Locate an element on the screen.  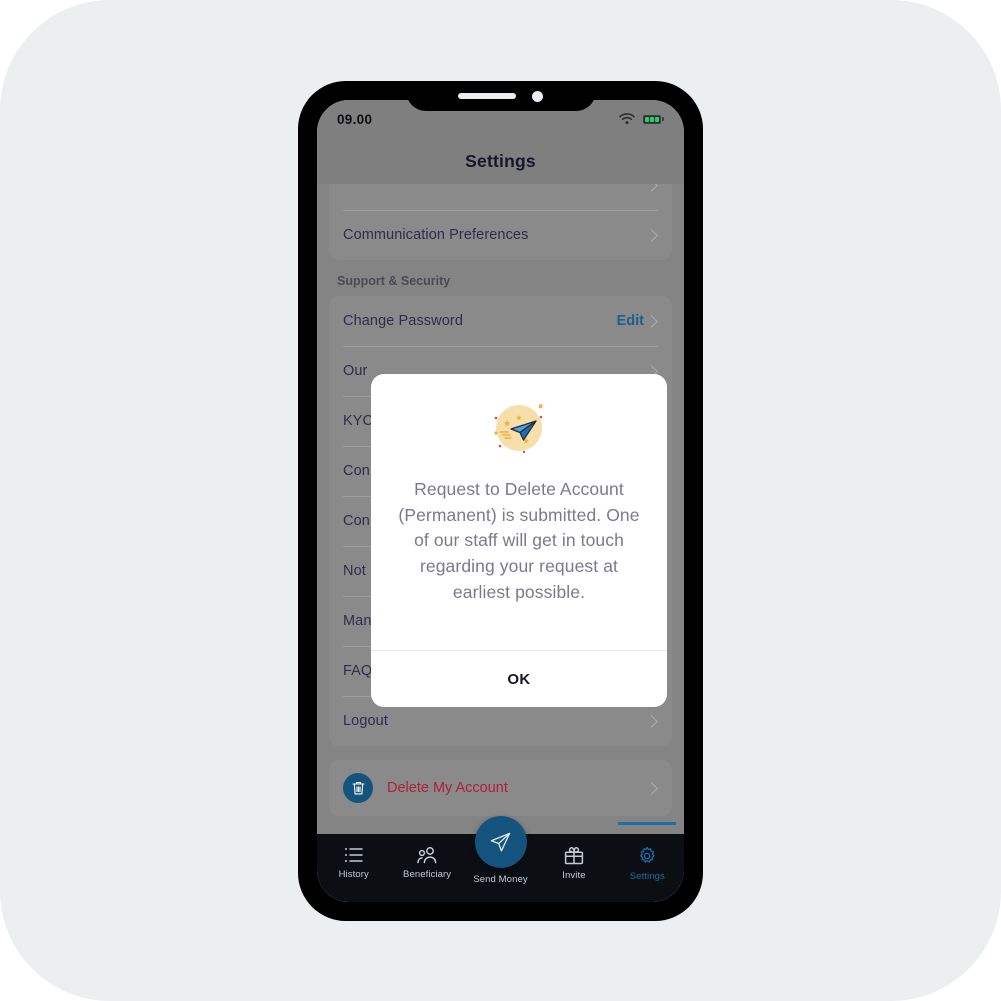
ok-button: OK is located at coordinates (519, 679).